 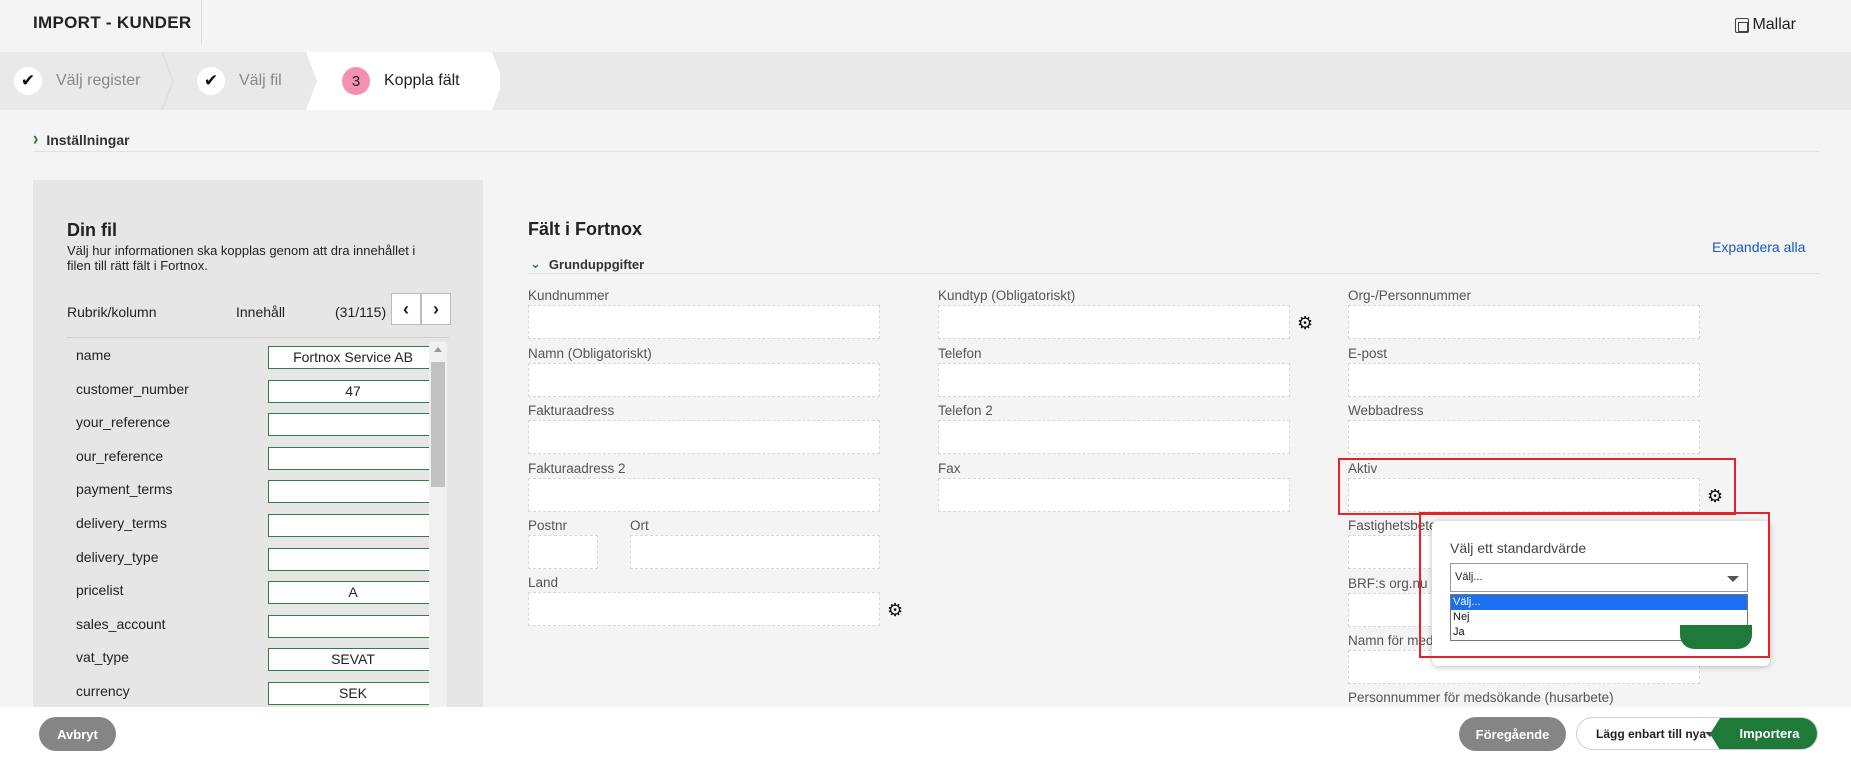 What do you see at coordinates (1742, 25) in the screenshot?
I see `templates-icon` at bounding box center [1742, 25].